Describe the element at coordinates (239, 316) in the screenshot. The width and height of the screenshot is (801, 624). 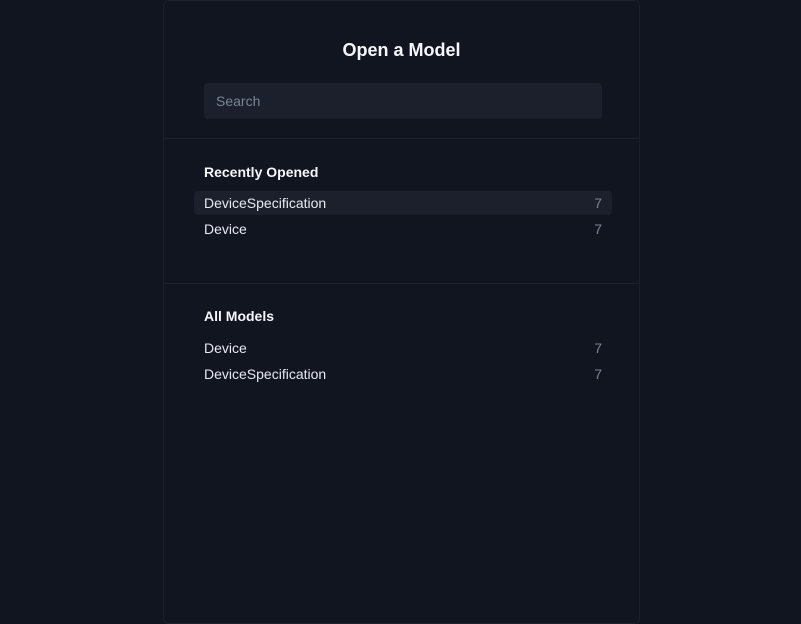
I see `all-models-heading: All Models` at that location.